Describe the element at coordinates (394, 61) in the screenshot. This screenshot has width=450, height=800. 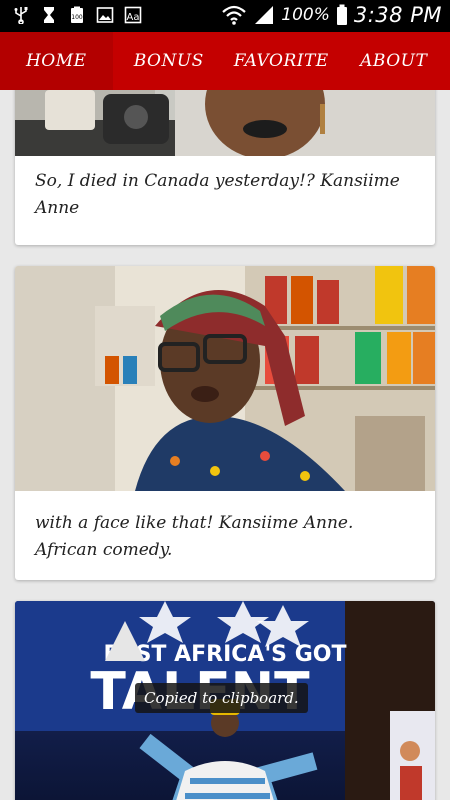
I see `tab-about: ABOUT` at that location.